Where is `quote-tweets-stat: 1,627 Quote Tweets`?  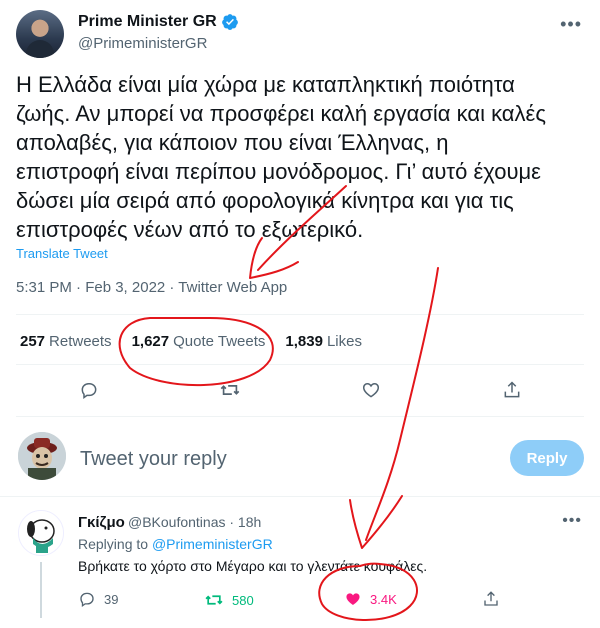 quote-tweets-stat: 1,627 Quote Tweets is located at coordinates (199, 341).